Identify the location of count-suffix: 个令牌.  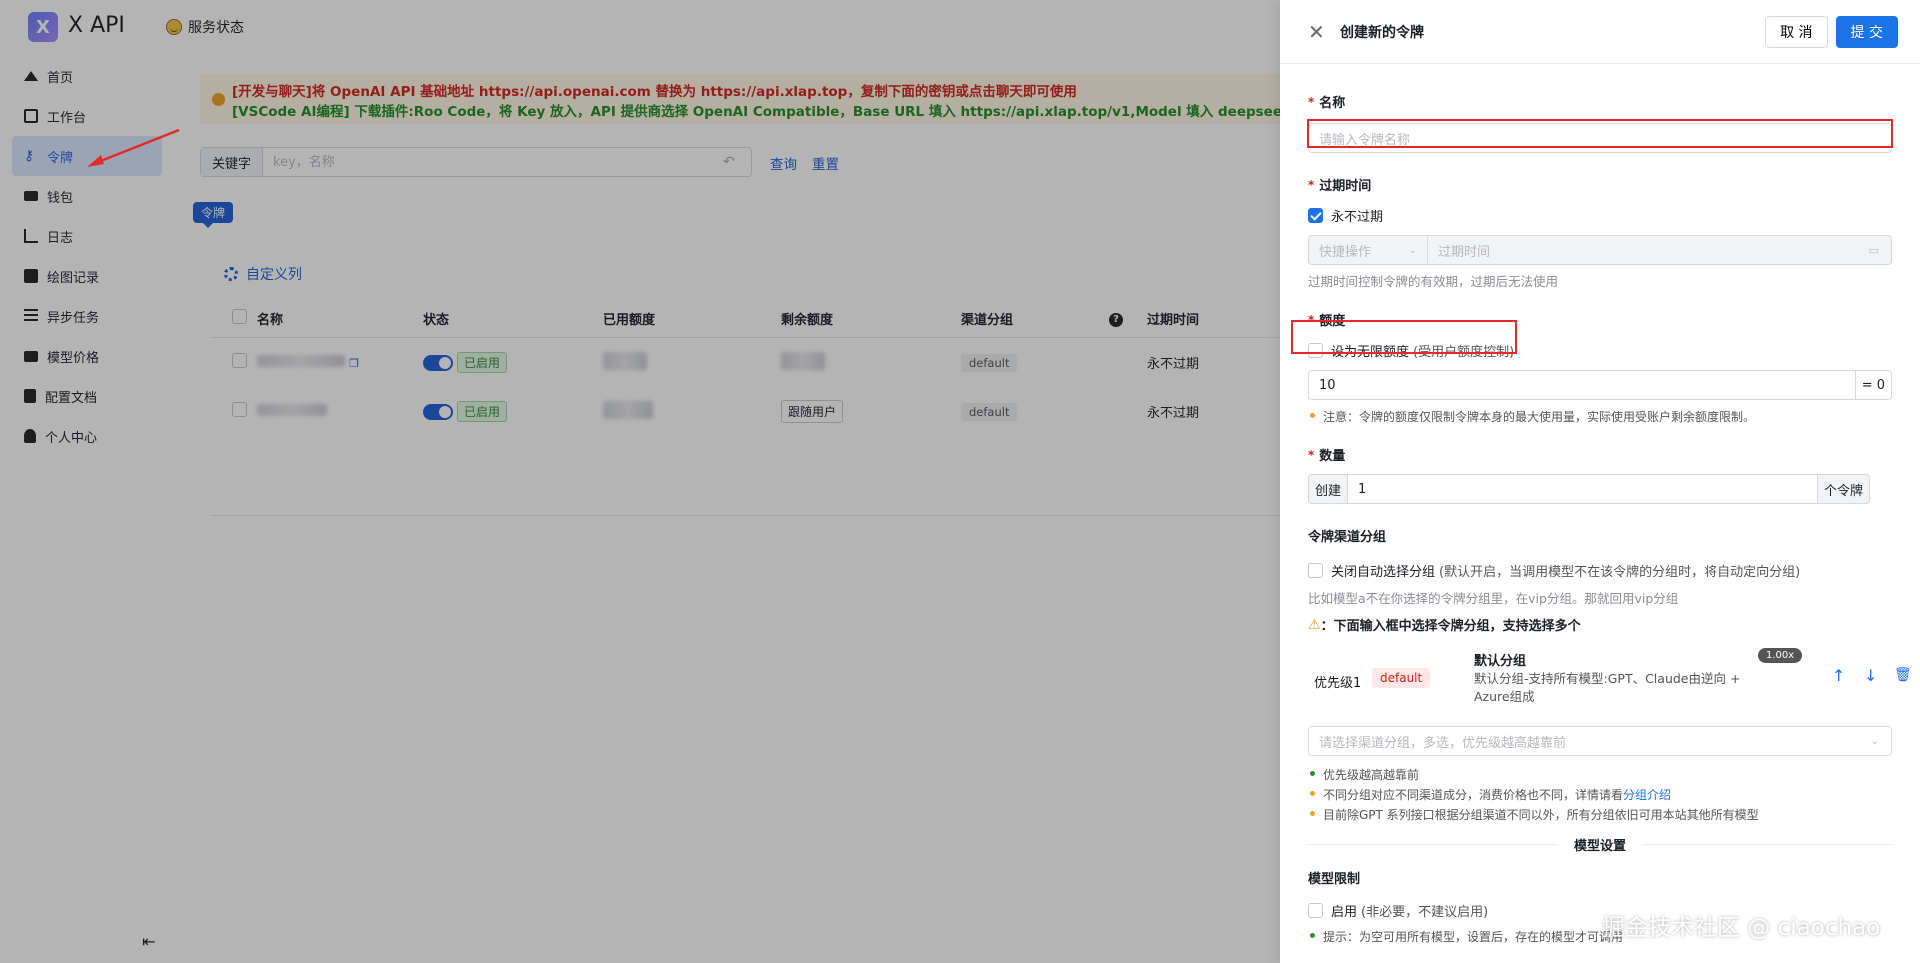
(1844, 489).